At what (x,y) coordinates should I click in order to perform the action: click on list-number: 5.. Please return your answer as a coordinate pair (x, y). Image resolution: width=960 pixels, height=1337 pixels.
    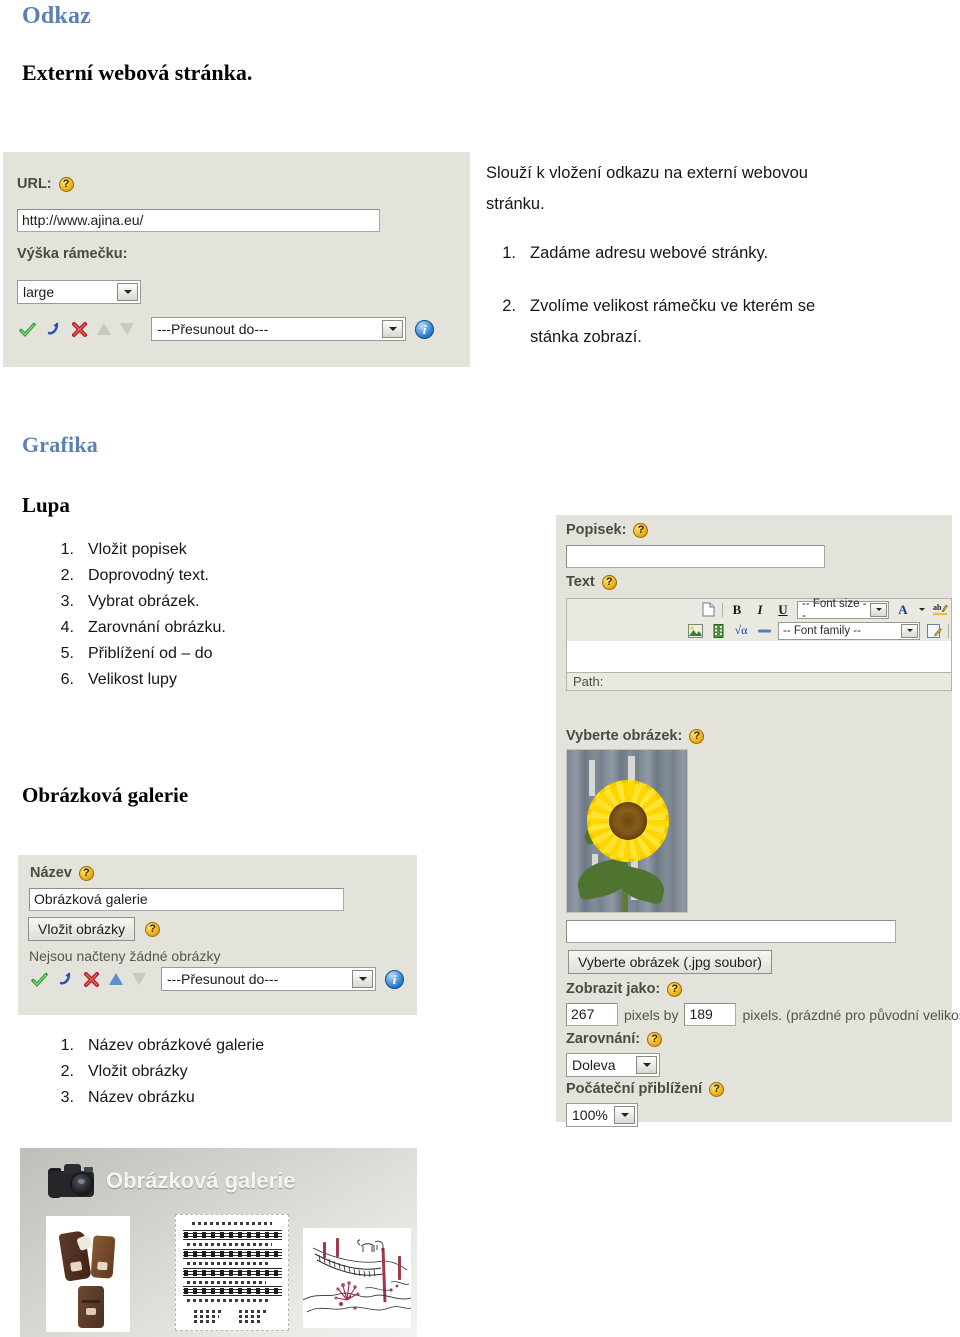
    Looking at the image, I should click on (67, 653).